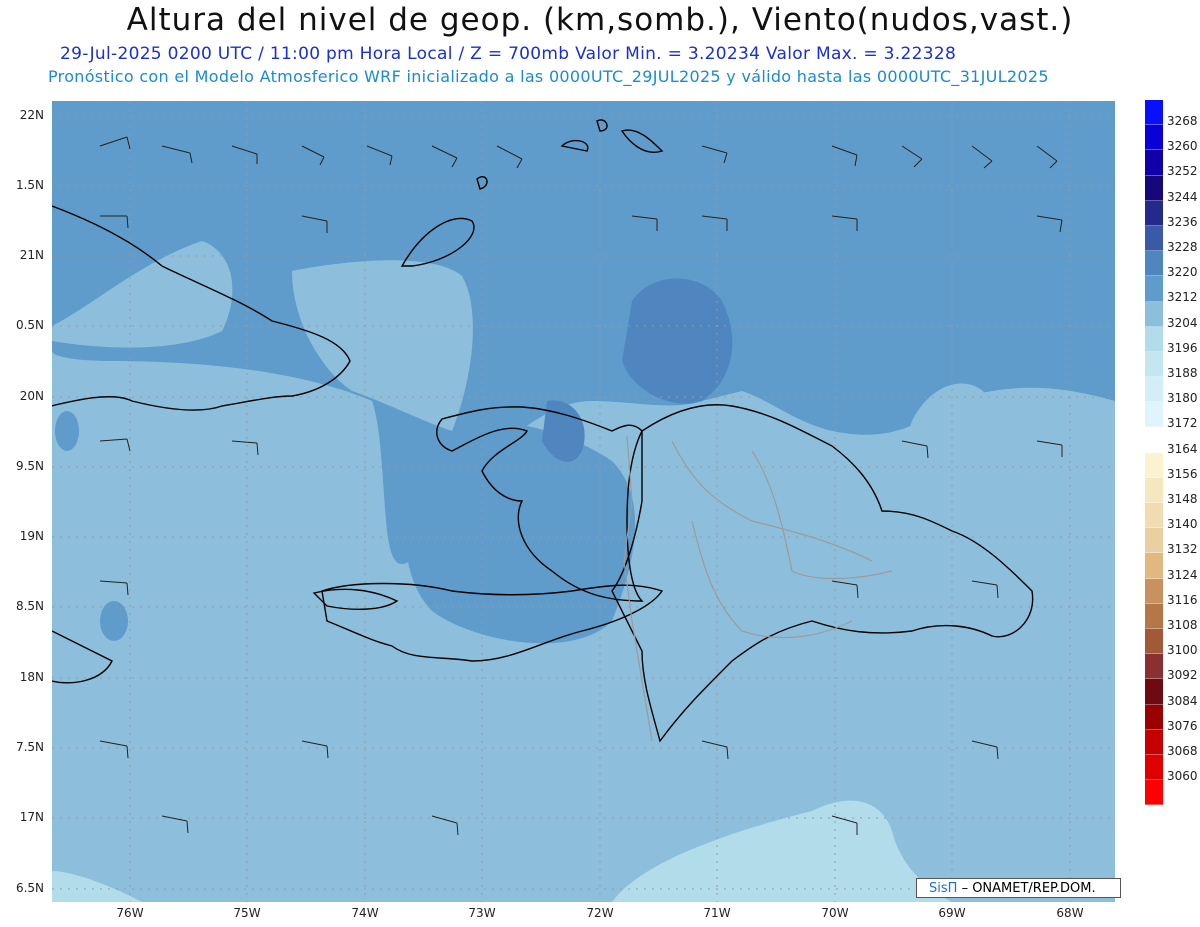 The width and height of the screenshot is (1200, 927). I want to click on colorbar-label: 3092, so click(1182, 675).